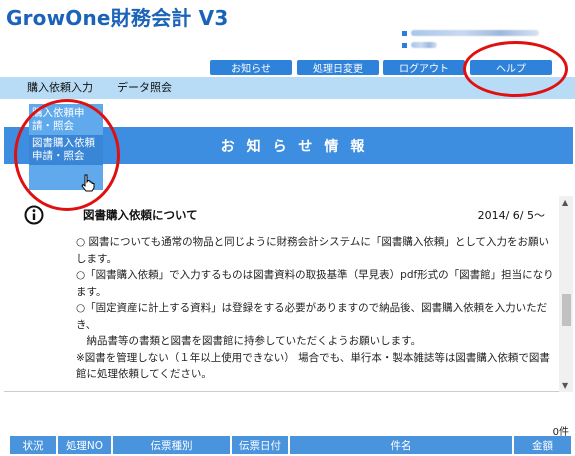 The width and height of the screenshot is (575, 456). What do you see at coordinates (34, 215) in the screenshot?
I see `info-icon` at bounding box center [34, 215].